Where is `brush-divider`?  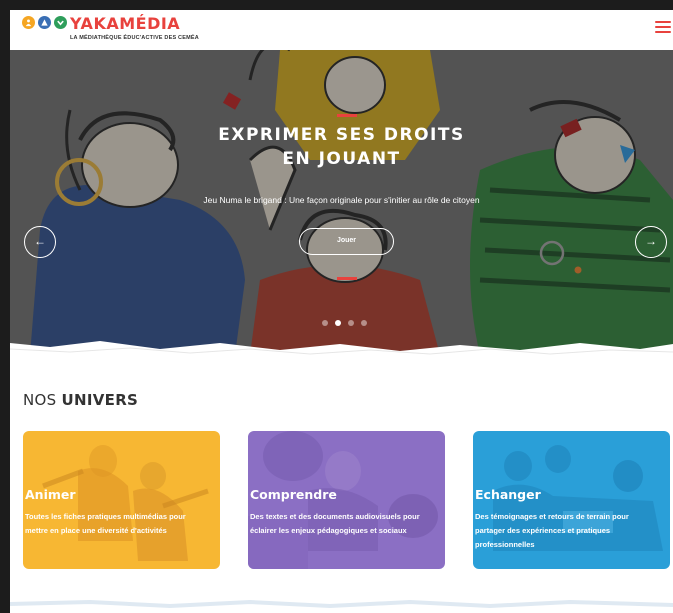 brush-divider is located at coordinates (341, 353).